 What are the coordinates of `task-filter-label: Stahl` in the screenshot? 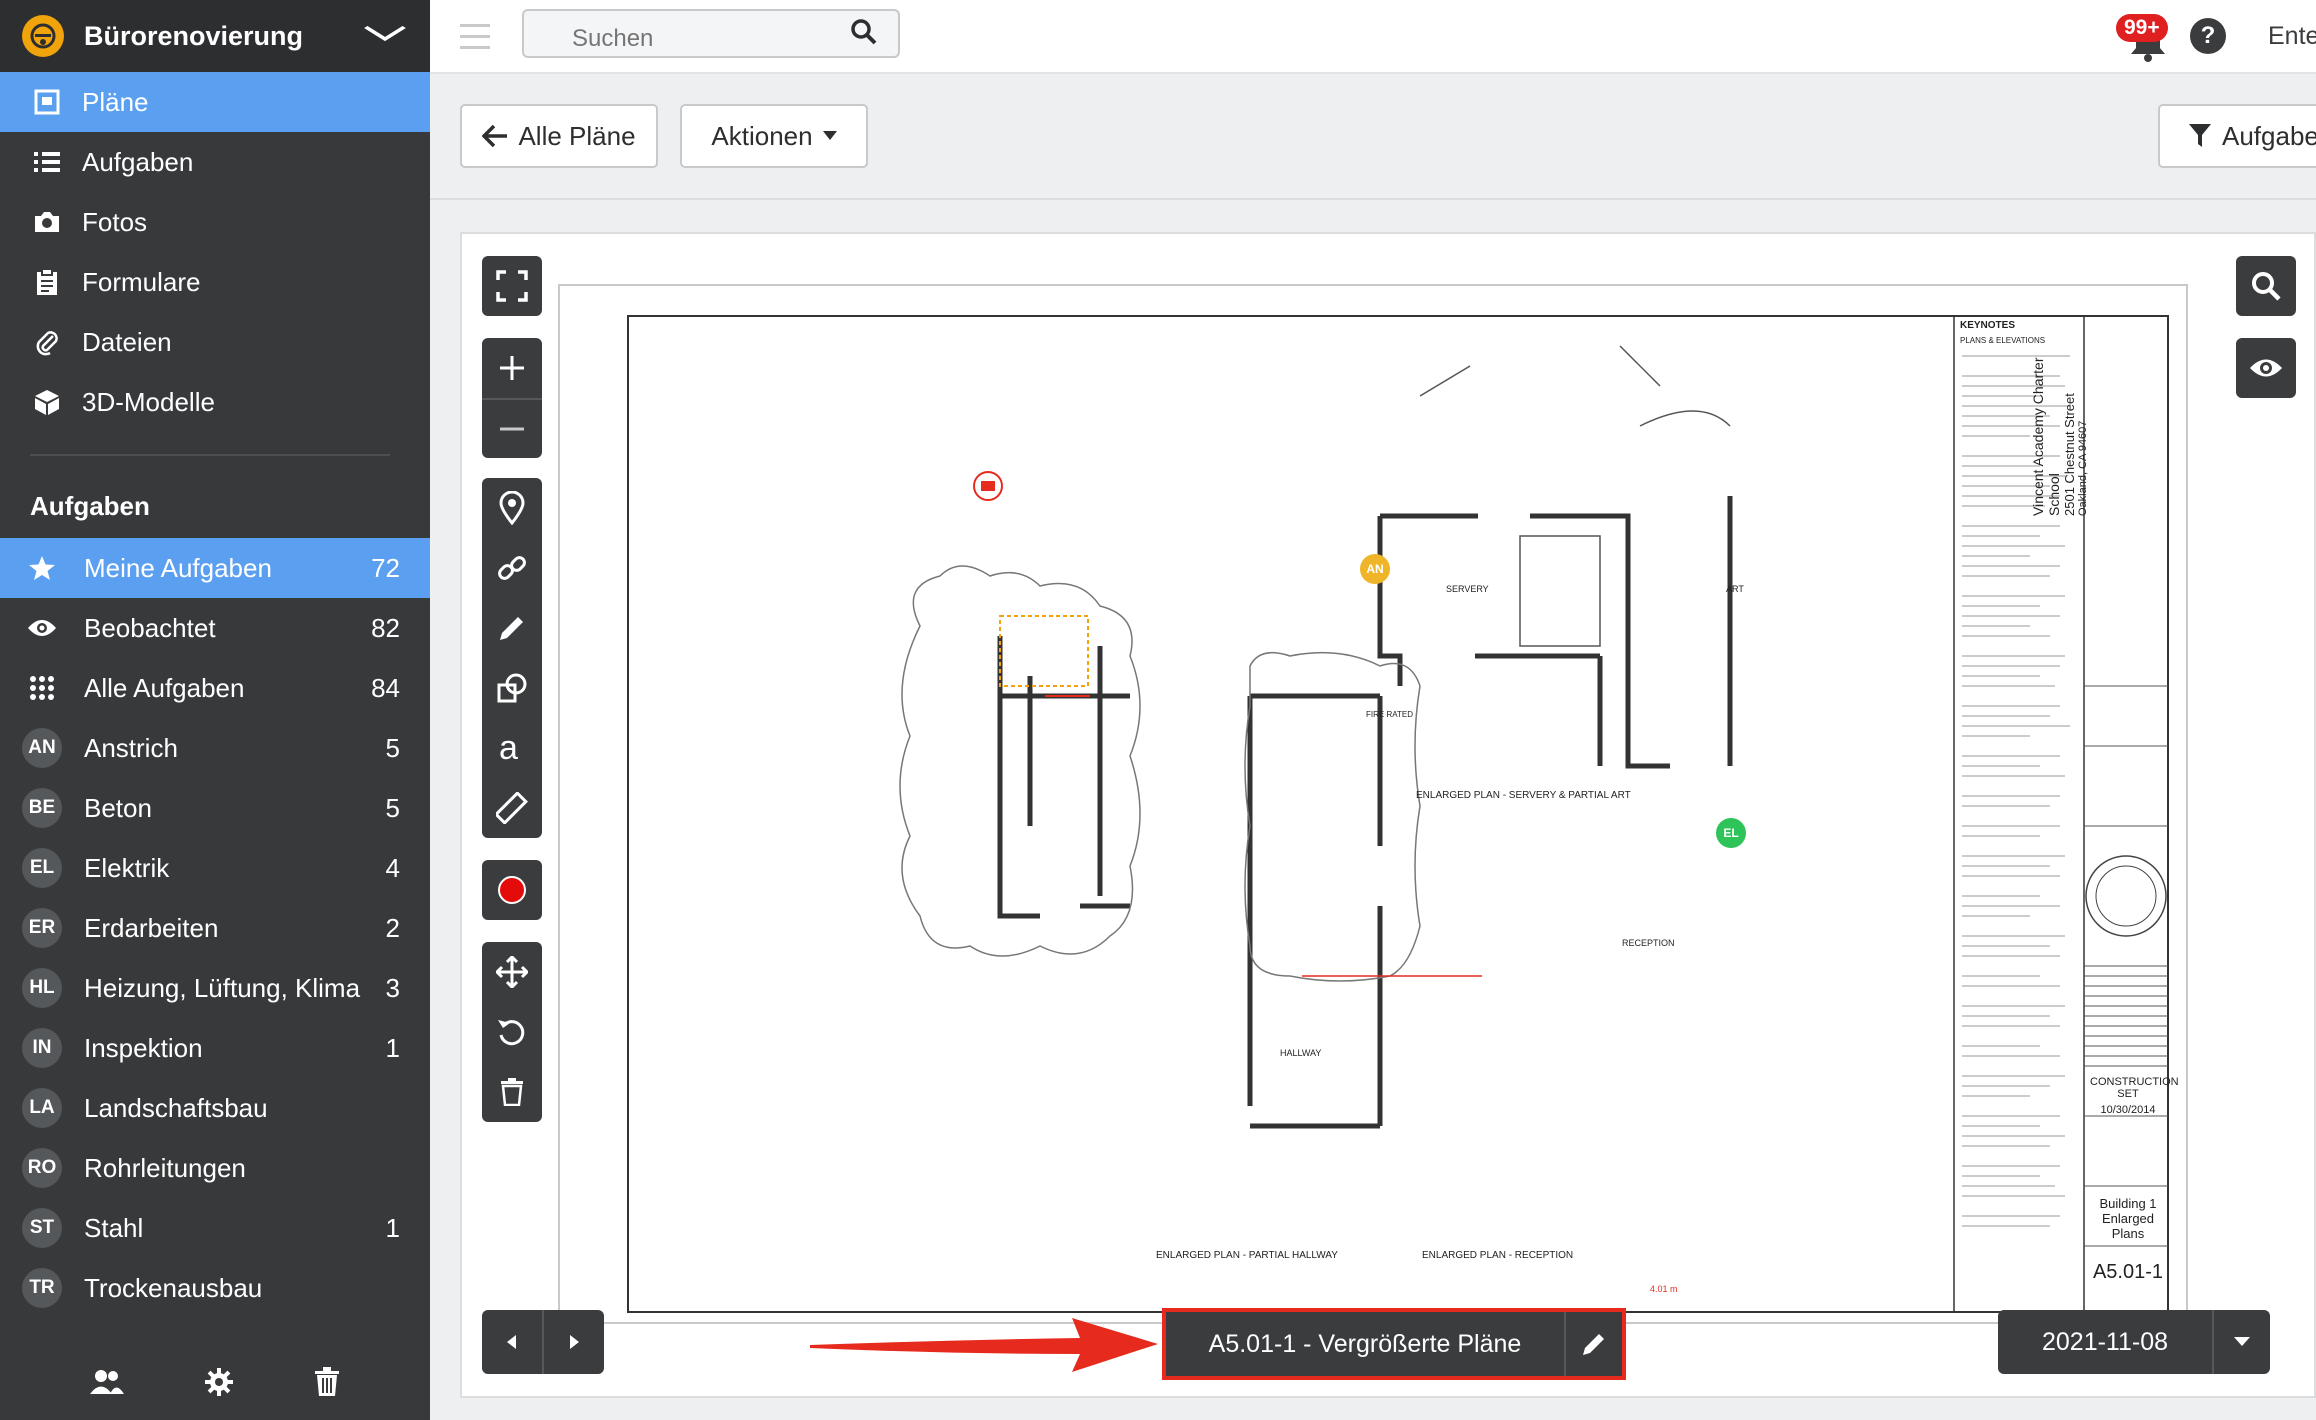 It's located at (114, 1227).